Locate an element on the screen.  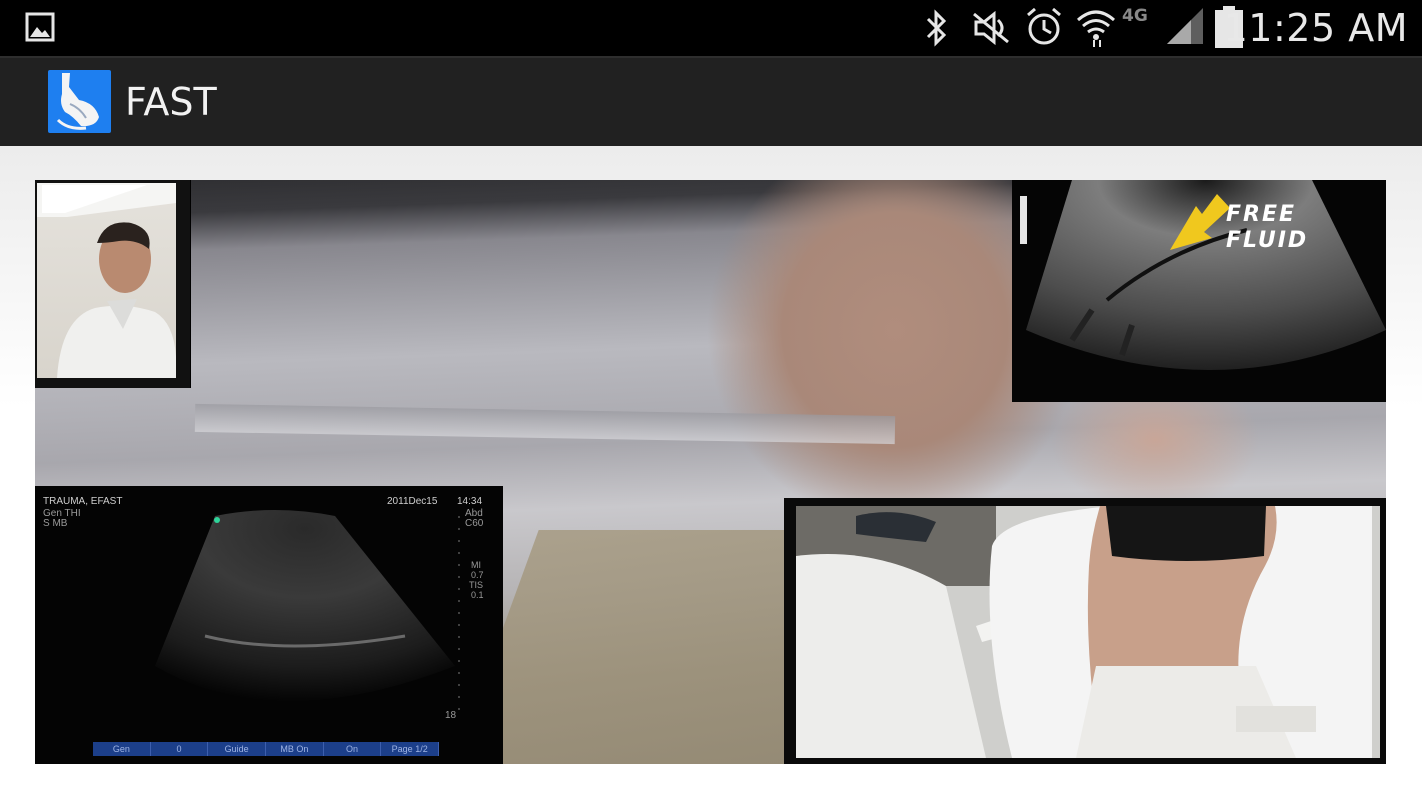
ultrasound-probe-icon is located at coordinates (79, 101).